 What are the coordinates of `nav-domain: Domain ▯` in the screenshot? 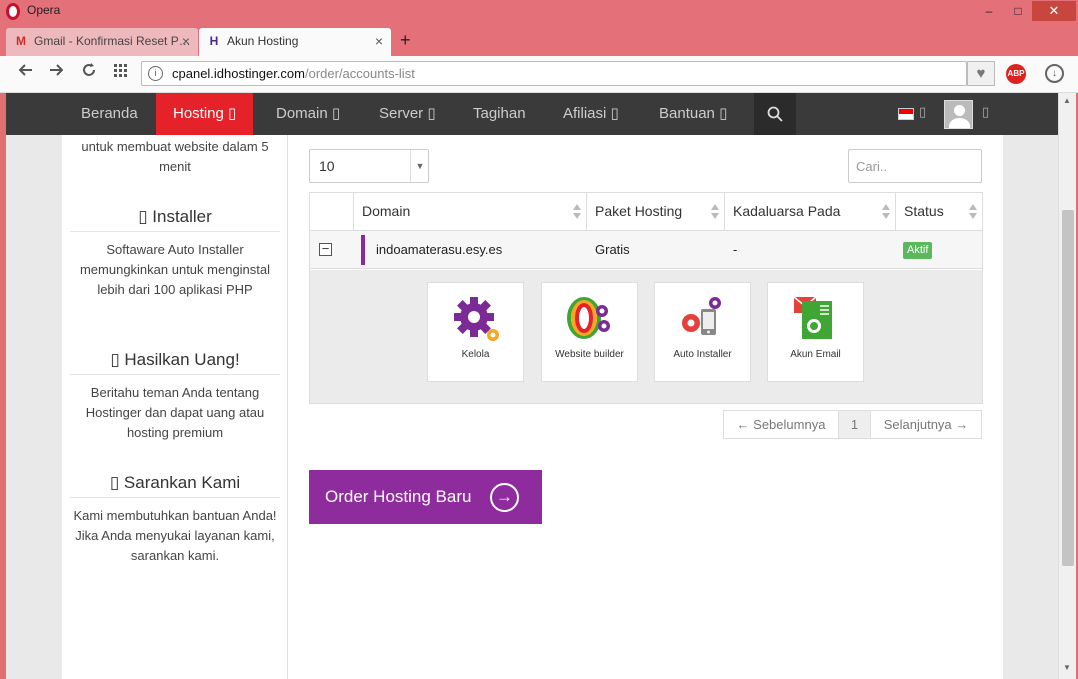 It's located at (308, 114).